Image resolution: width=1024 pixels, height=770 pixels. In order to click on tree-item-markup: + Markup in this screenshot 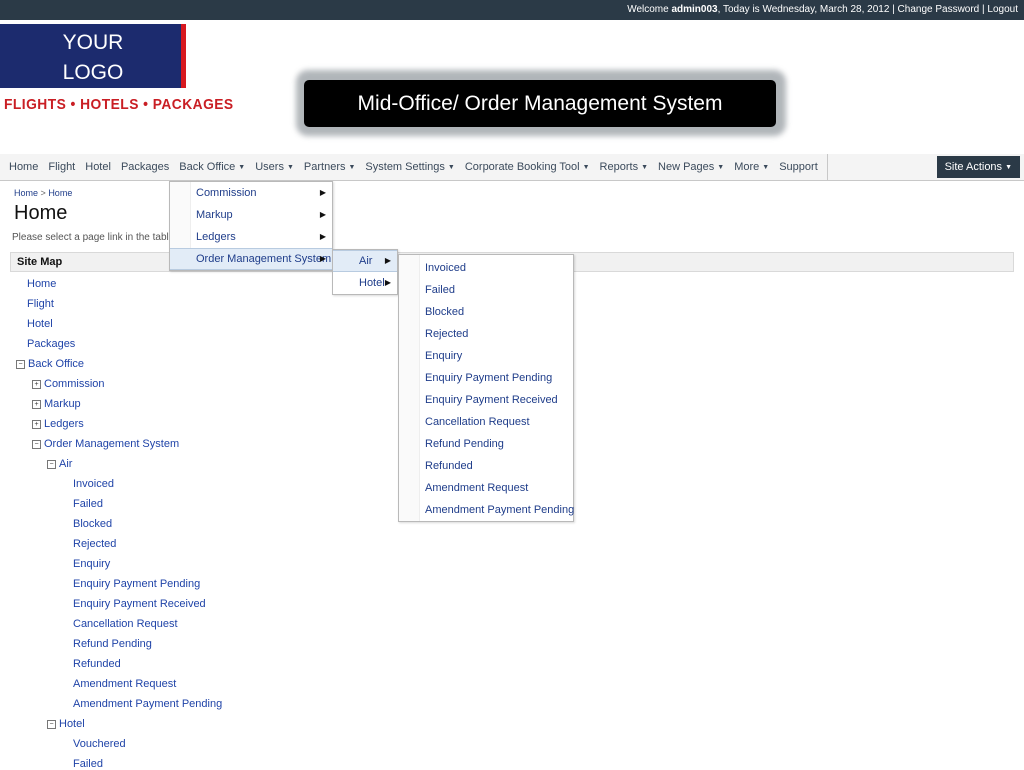, I will do `click(56, 404)`.